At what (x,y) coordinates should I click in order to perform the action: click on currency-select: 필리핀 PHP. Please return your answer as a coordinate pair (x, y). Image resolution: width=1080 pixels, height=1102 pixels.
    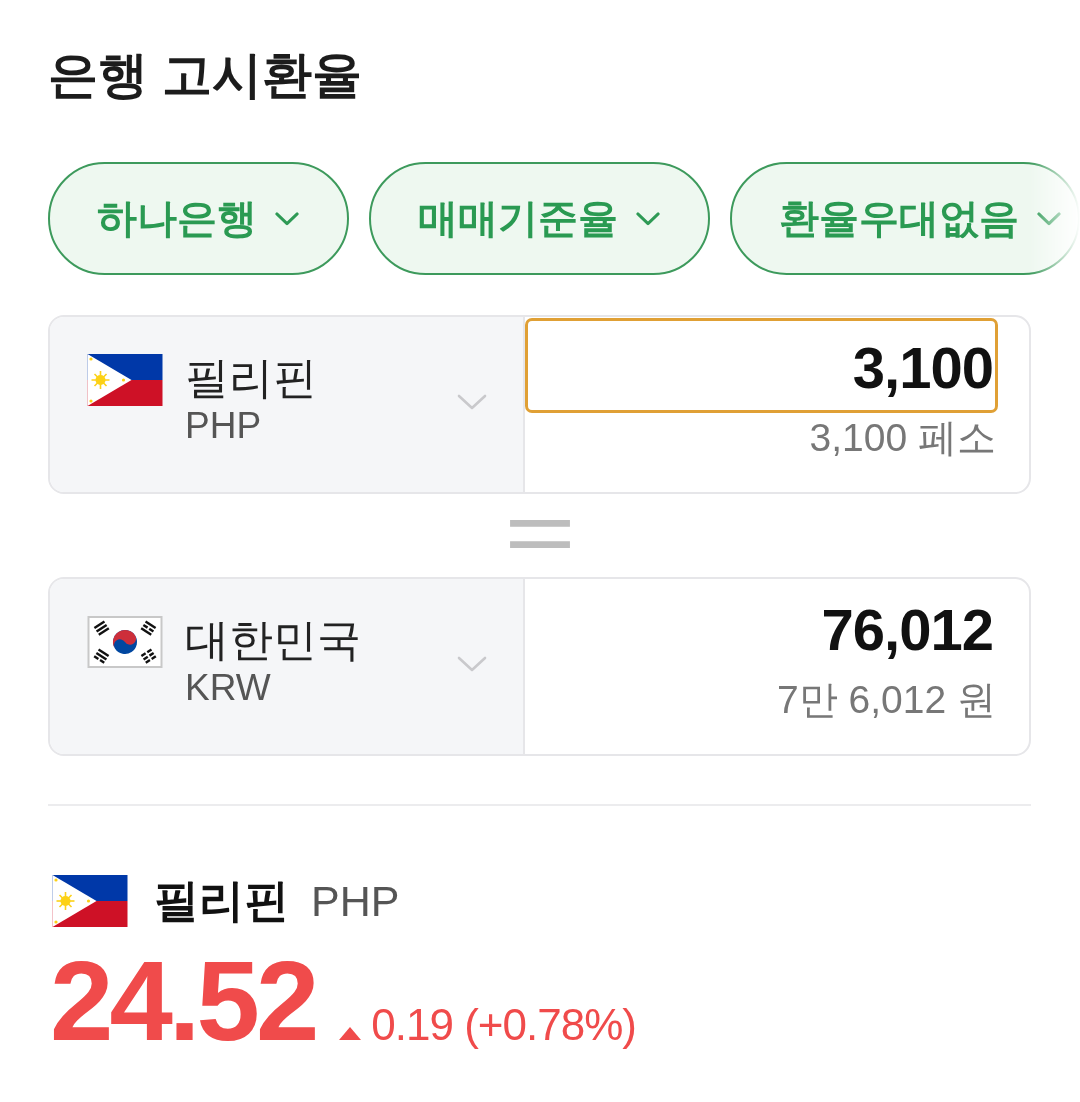
    Looking at the image, I should click on (287, 404).